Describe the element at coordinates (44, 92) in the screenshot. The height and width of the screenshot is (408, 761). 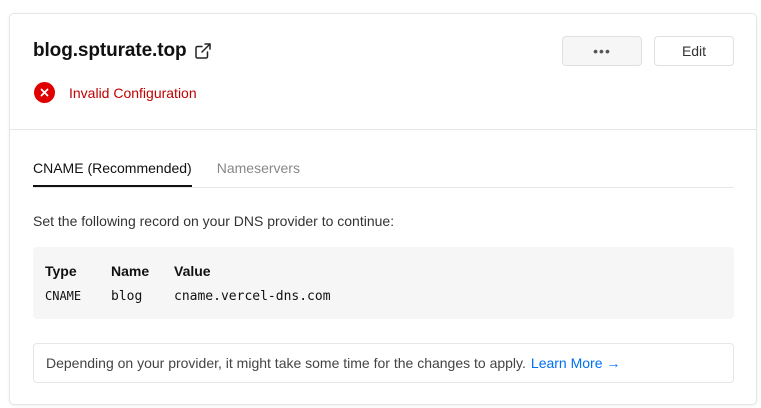
I see `error-icon` at that location.